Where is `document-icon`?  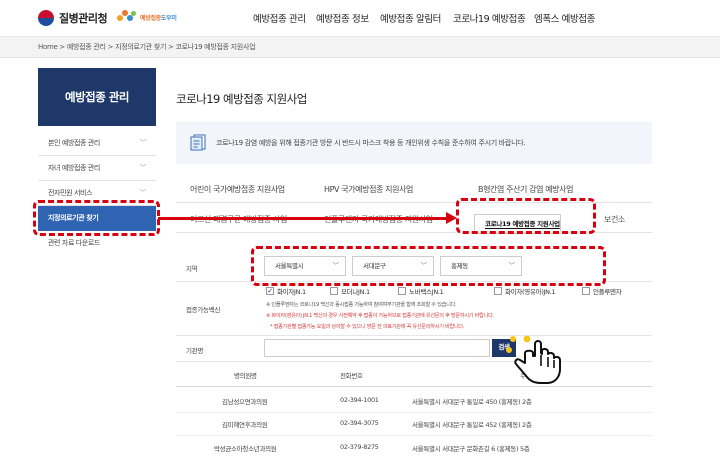
document-icon is located at coordinates (198, 142).